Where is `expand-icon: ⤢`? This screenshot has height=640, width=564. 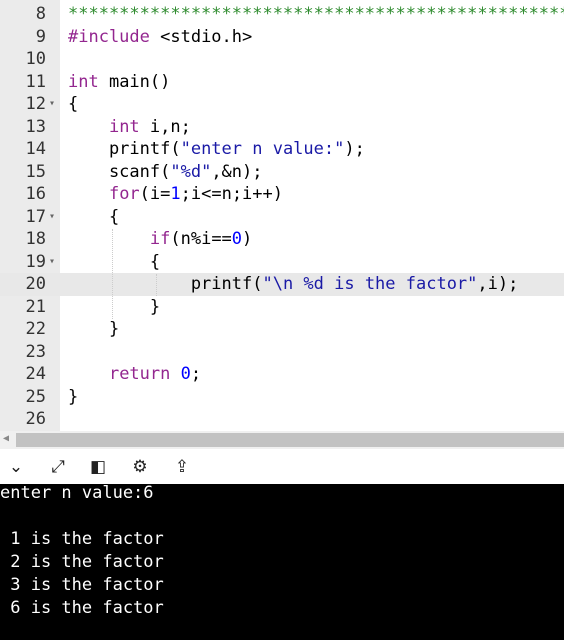
expand-icon: ⤢ is located at coordinates (58, 467).